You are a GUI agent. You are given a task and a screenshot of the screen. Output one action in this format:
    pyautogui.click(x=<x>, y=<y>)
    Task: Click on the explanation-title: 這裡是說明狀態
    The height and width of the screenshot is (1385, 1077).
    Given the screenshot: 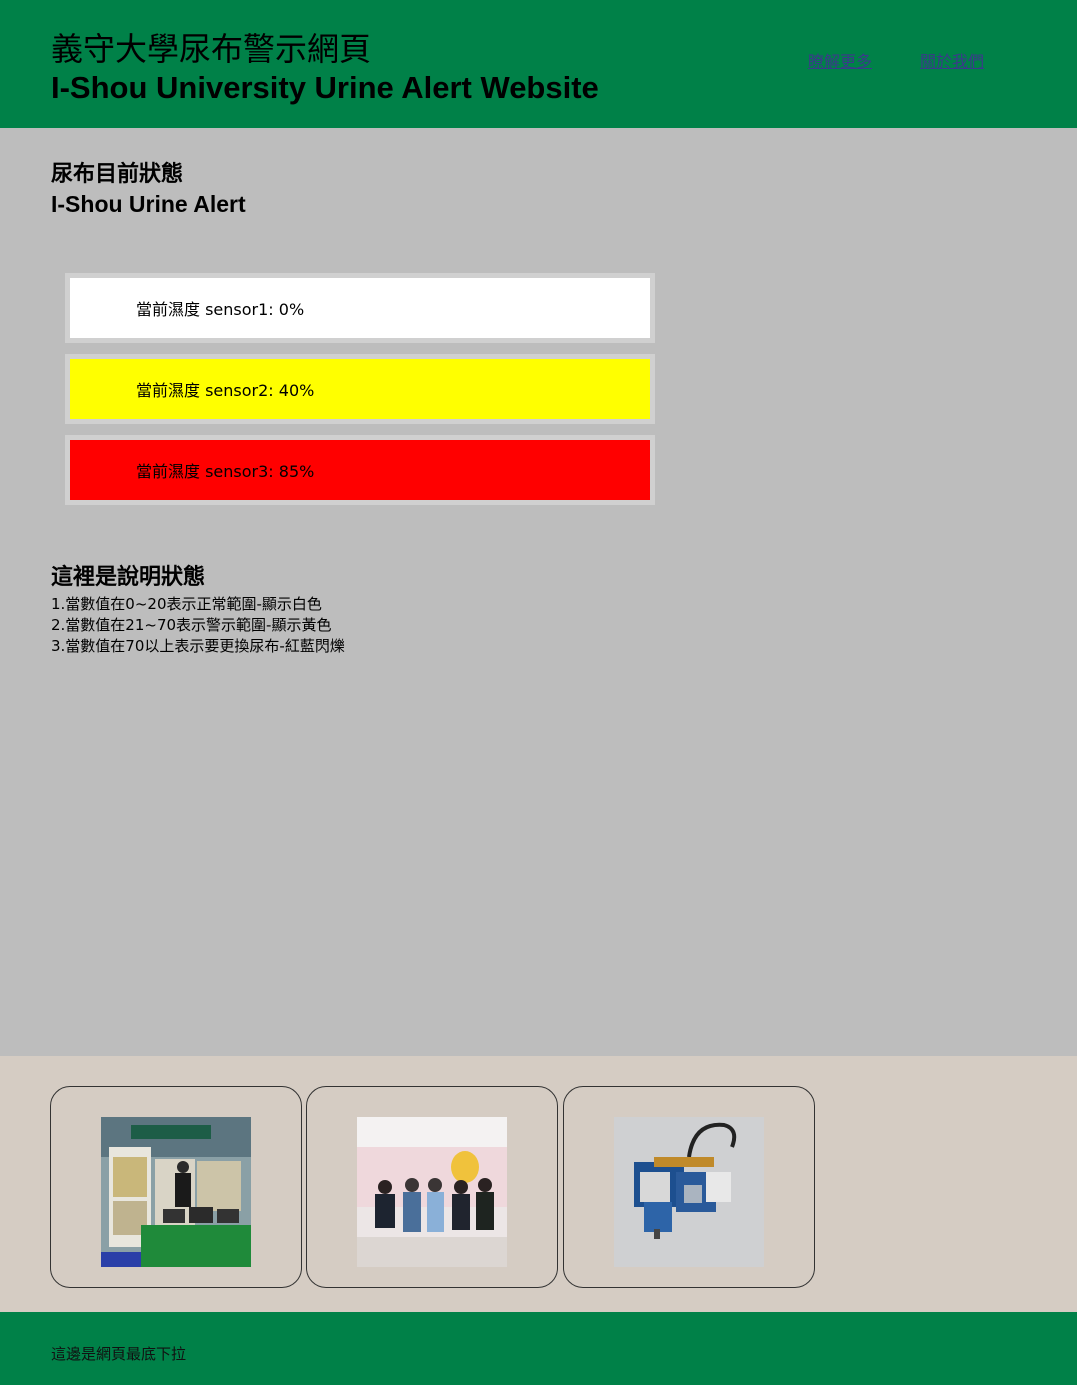 What is the action you would take?
    pyautogui.click(x=128, y=577)
    